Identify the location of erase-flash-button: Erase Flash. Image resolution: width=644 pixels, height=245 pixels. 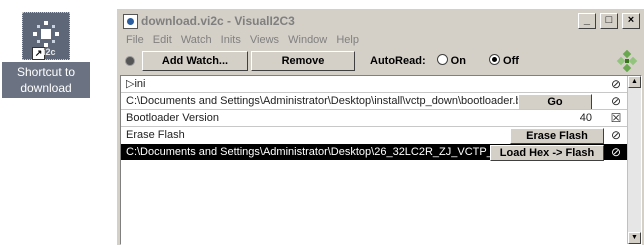
(557, 136).